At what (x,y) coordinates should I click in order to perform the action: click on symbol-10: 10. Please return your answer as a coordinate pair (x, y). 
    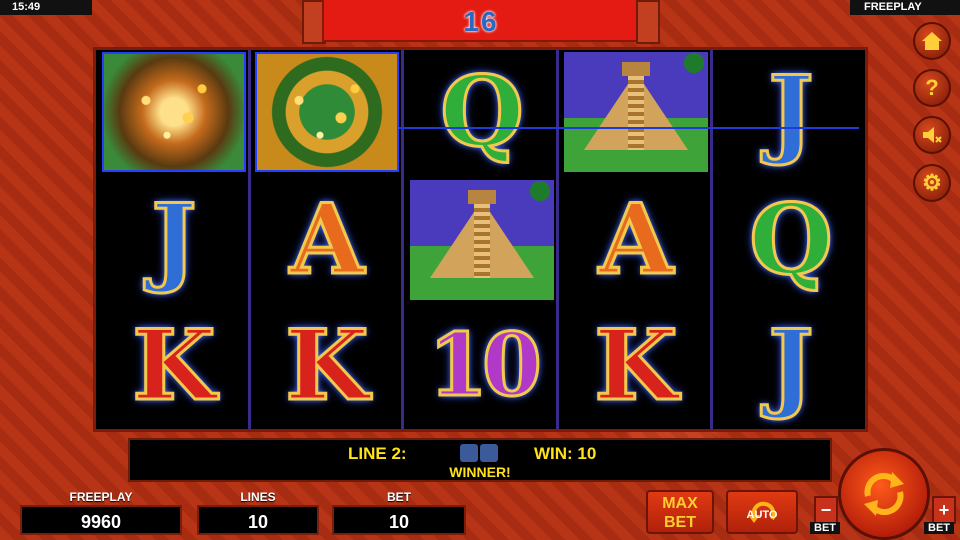
    Looking at the image, I should click on (482, 366).